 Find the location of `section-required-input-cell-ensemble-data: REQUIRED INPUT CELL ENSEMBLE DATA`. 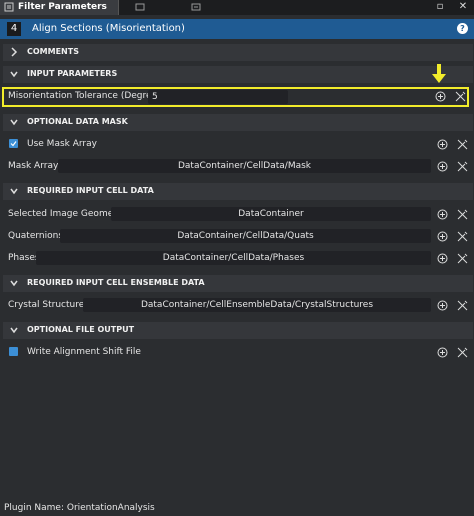

section-required-input-cell-ensemble-data: REQUIRED INPUT CELL ENSEMBLE DATA is located at coordinates (238, 283).